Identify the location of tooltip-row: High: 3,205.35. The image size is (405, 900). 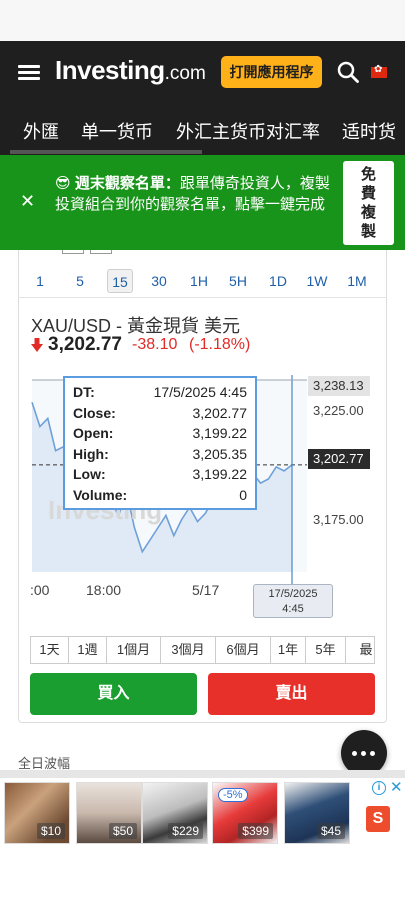
(160, 453).